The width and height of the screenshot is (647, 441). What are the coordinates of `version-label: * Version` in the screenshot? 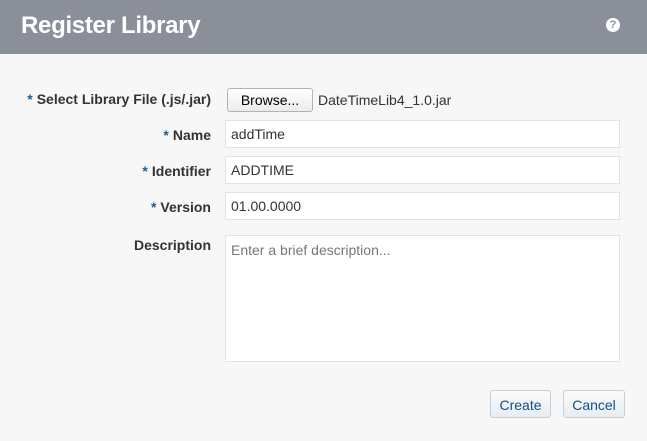 It's located at (181, 207).